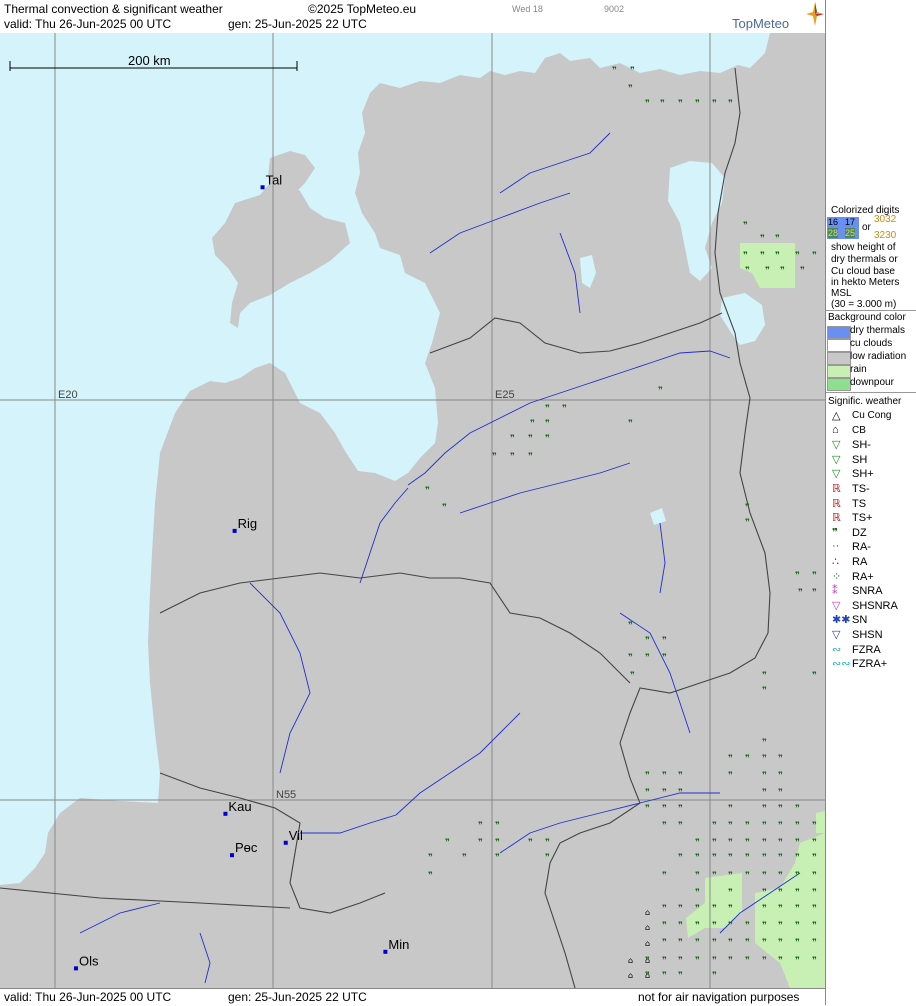  What do you see at coordinates (850, 233) in the screenshot?
I see `digit-a3: 25` at bounding box center [850, 233].